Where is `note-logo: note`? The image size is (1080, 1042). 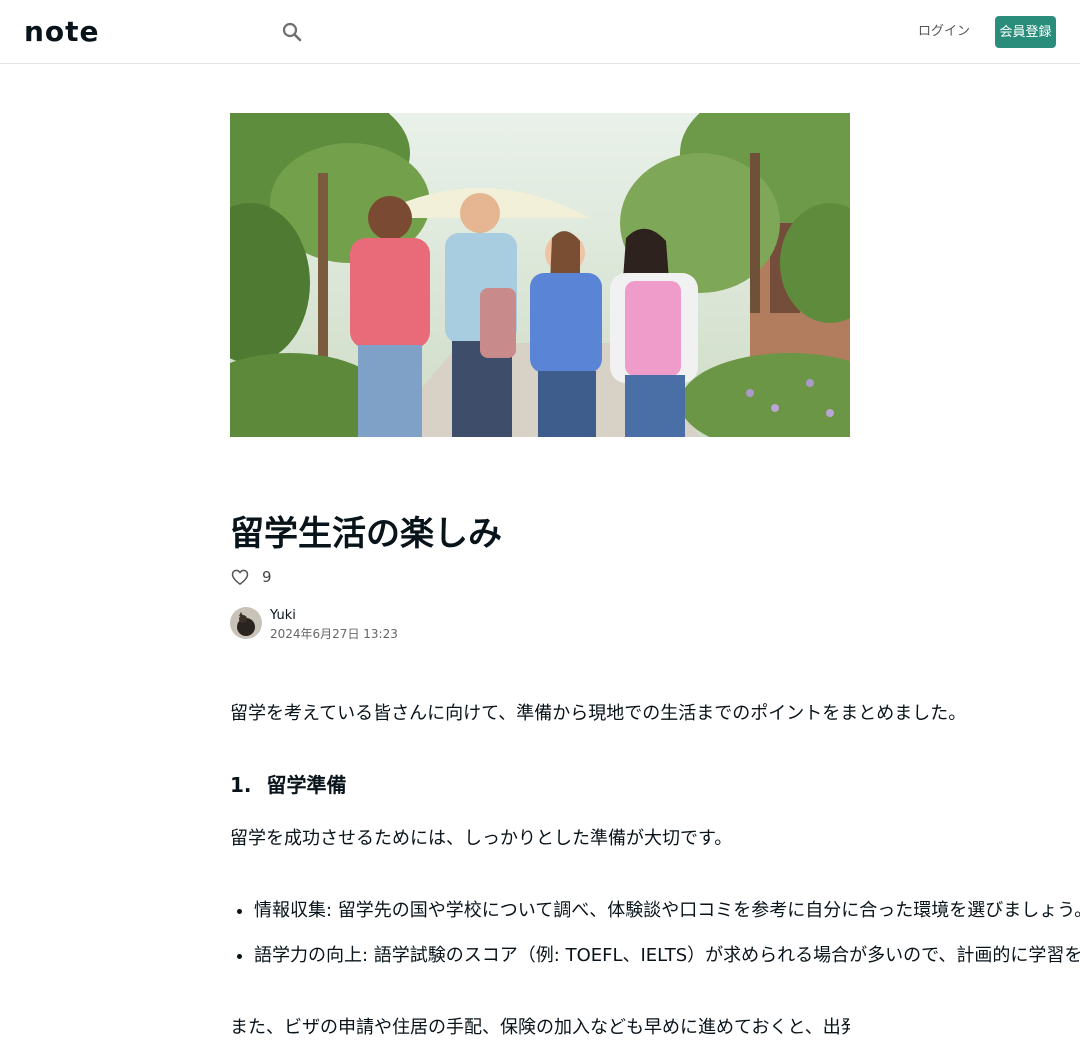 note-logo: note is located at coordinates (62, 32).